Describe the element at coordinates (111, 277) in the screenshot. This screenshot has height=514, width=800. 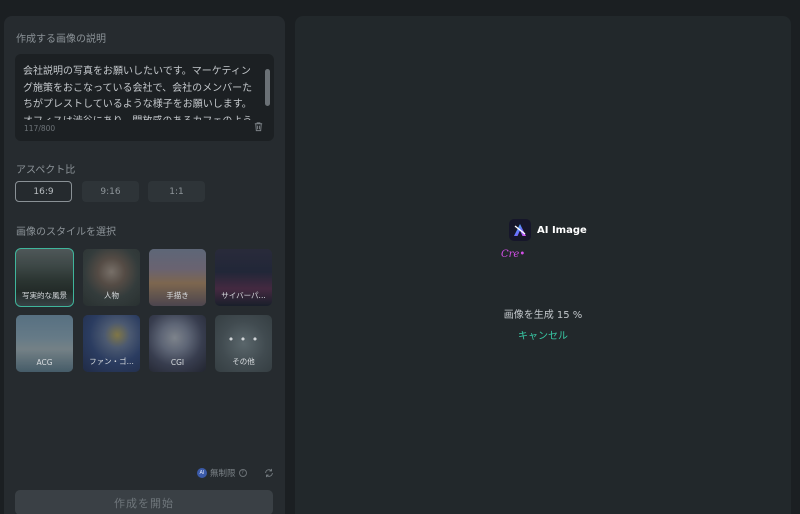
I see `style-card-portrait: 人物` at that location.